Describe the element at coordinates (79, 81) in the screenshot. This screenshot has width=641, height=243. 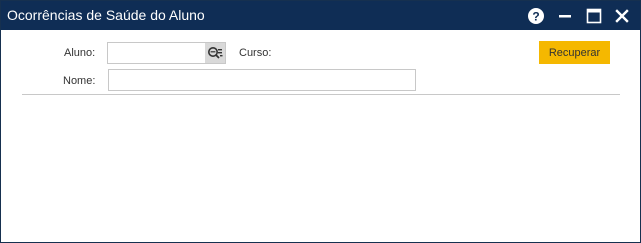
I see `nome-label: Nome:` at that location.